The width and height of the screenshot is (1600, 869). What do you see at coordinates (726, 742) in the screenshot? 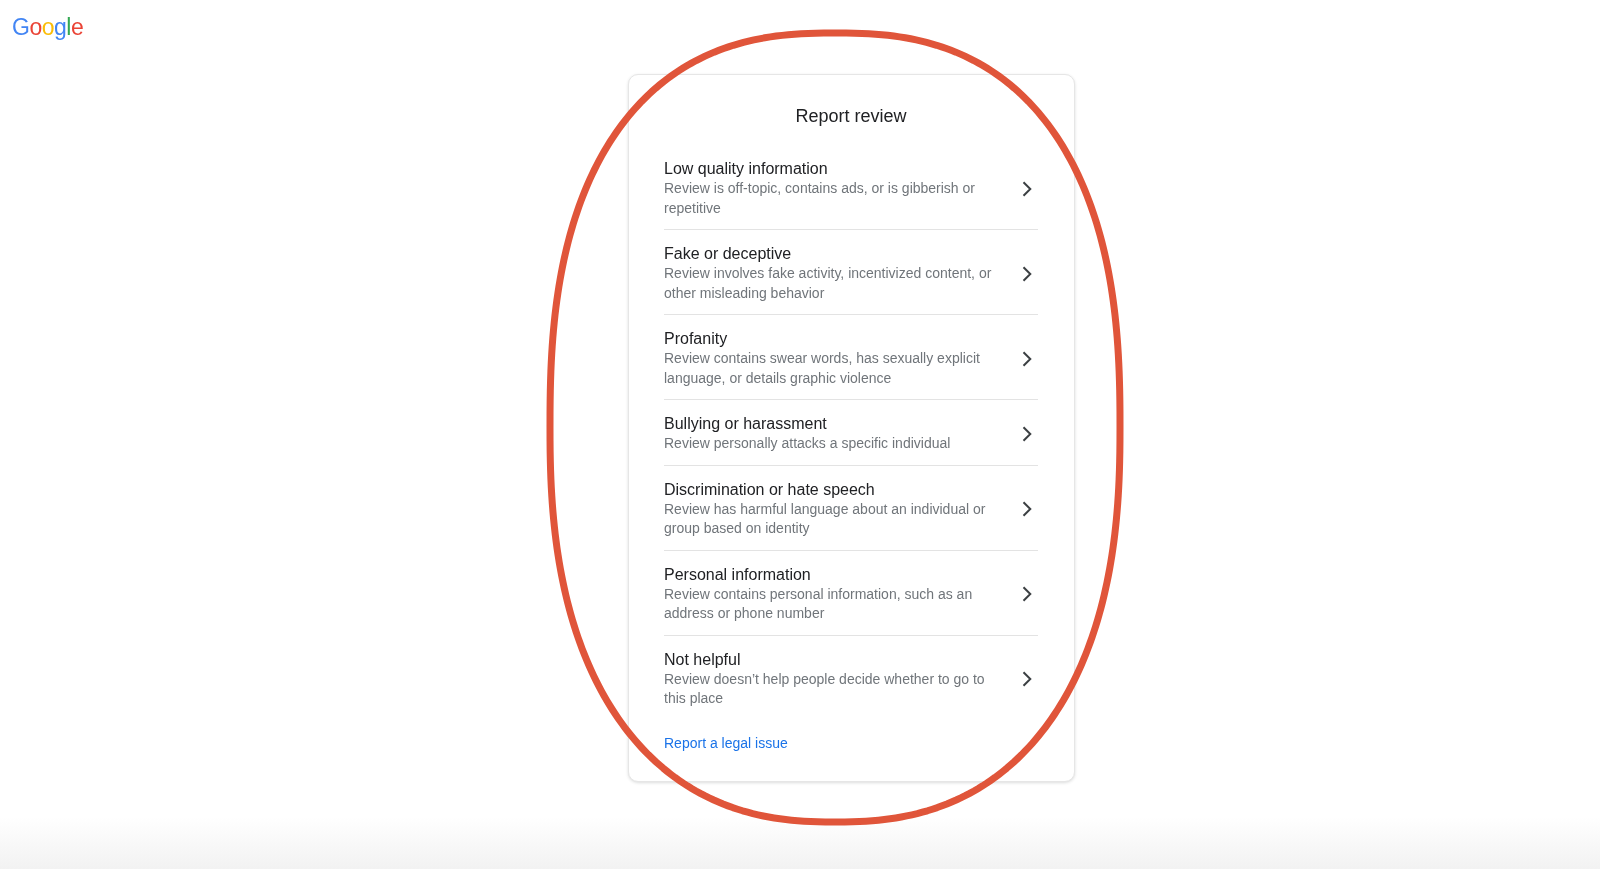
I see `legal-issue-link: Report a legal issue` at bounding box center [726, 742].